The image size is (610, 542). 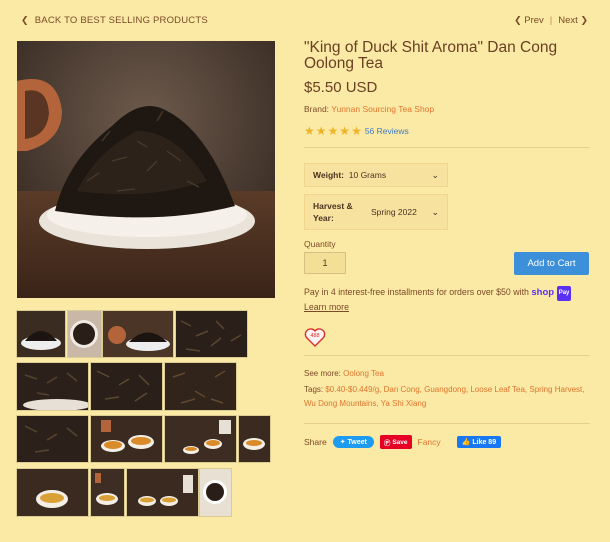 What do you see at coordinates (320, 244) in the screenshot?
I see `quantity-label: Quantity` at bounding box center [320, 244].